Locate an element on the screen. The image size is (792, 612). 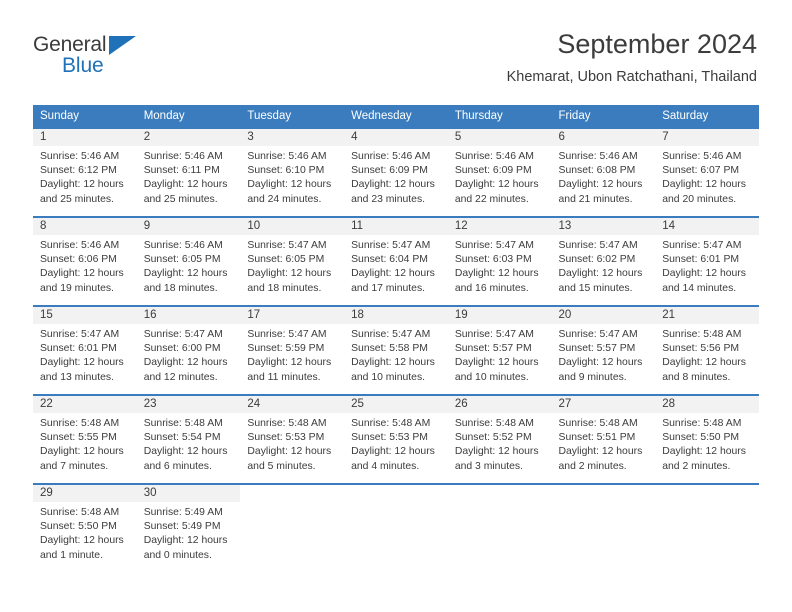
daylight-text: and 7 minutes. is located at coordinates (74, 466).